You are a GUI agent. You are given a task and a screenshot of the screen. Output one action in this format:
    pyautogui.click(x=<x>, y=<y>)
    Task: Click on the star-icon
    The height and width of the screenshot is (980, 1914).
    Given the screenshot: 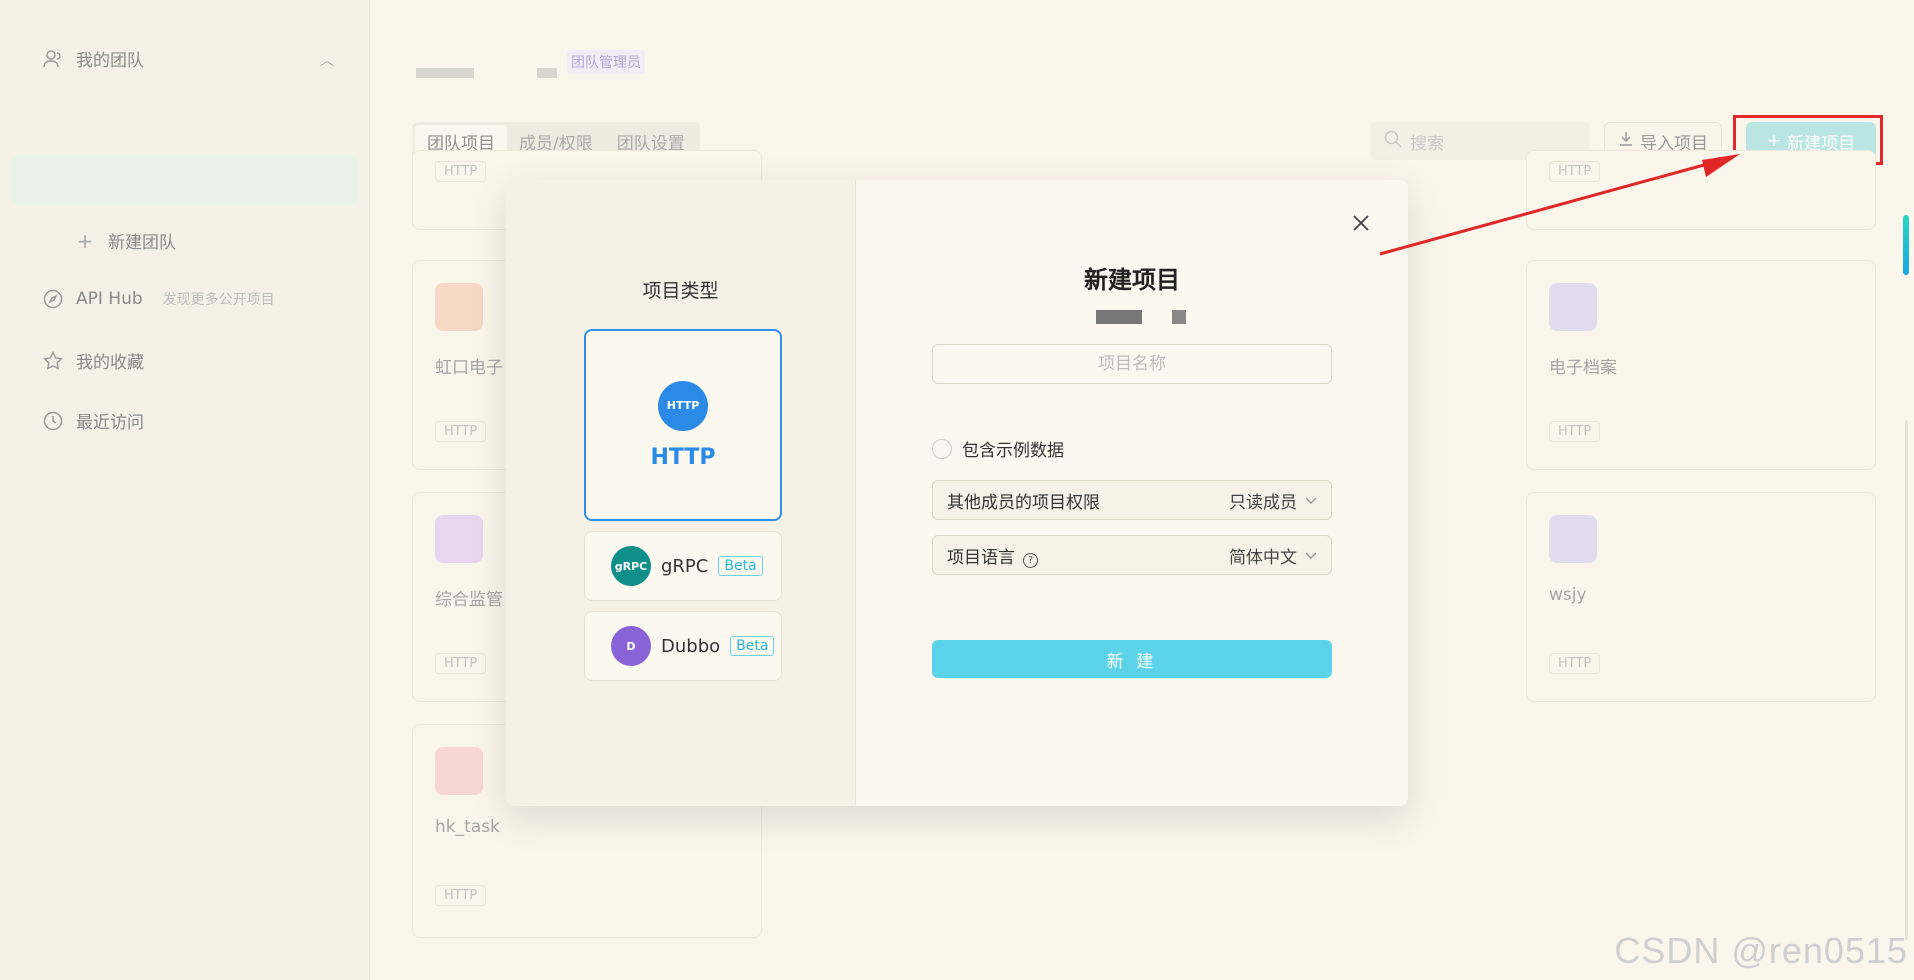 What is the action you would take?
    pyautogui.click(x=53, y=361)
    